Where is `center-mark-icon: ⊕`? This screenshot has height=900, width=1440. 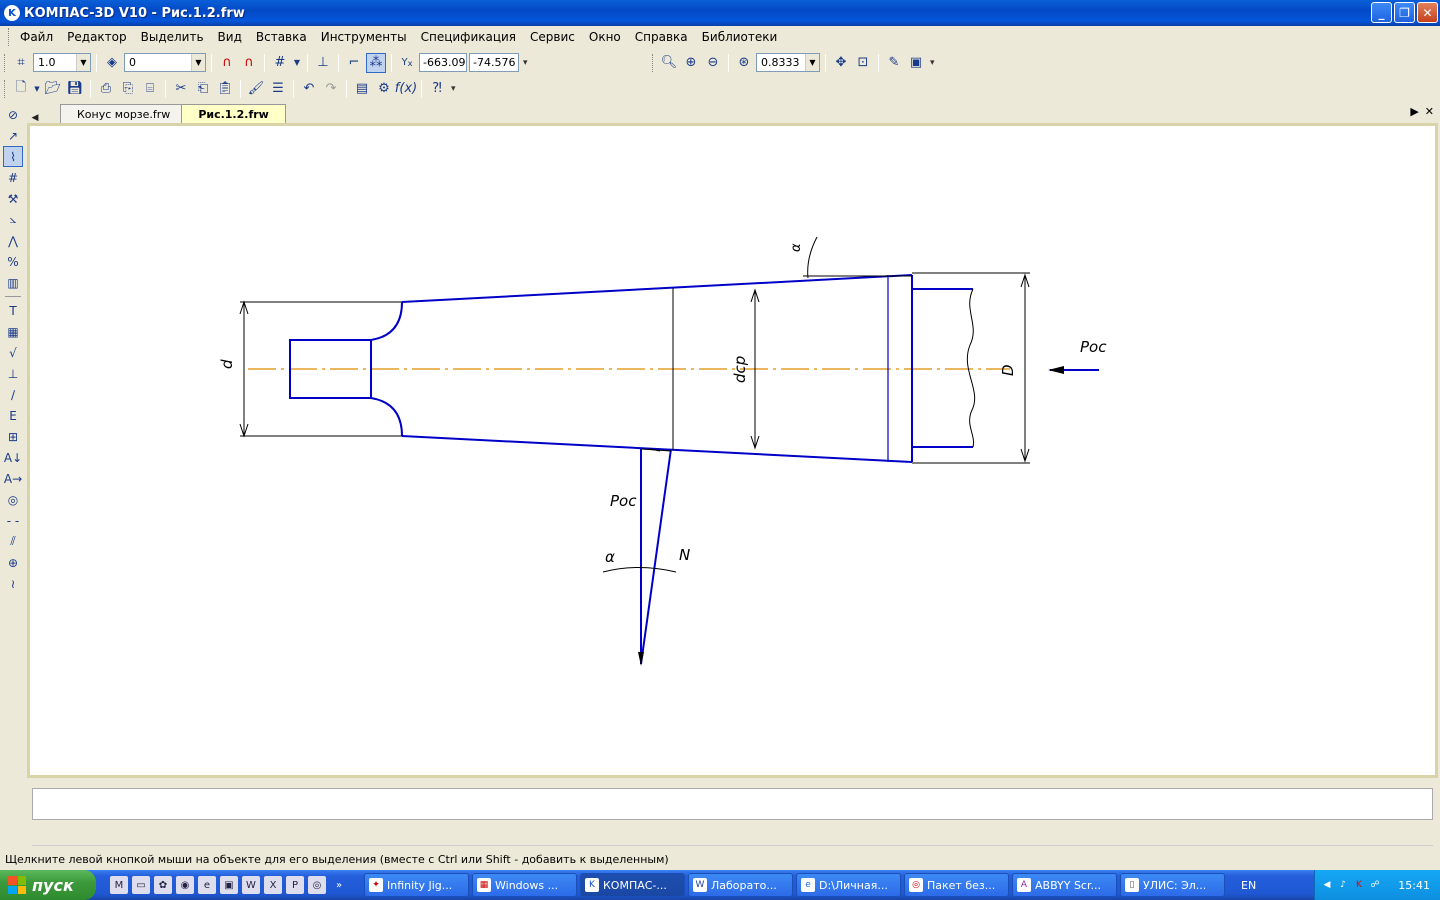 center-mark-icon: ⊕ is located at coordinates (13, 562).